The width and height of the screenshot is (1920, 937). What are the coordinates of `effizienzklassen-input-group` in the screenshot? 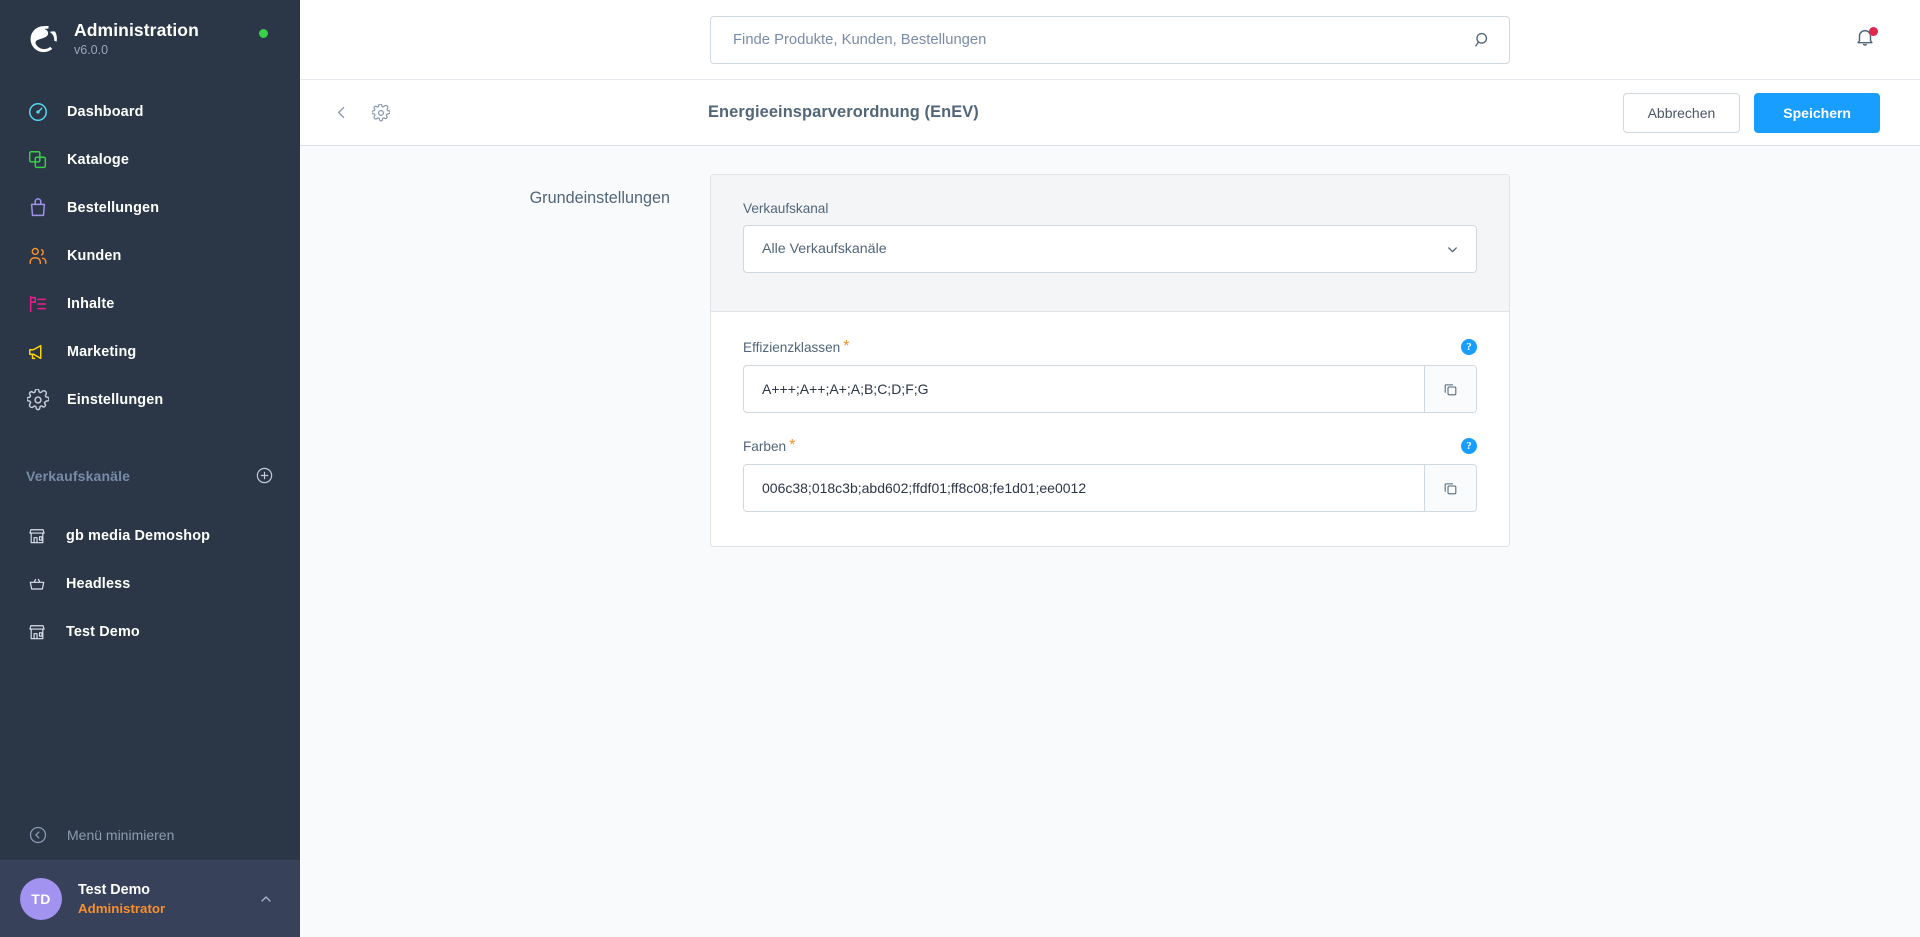 It's located at (1110, 389).